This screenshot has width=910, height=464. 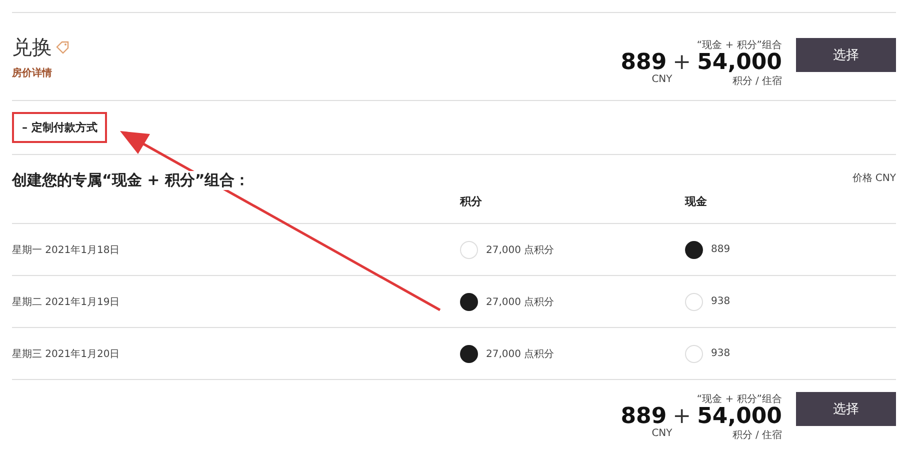 I want to click on rate-details-link: 房价详情, so click(x=32, y=73).